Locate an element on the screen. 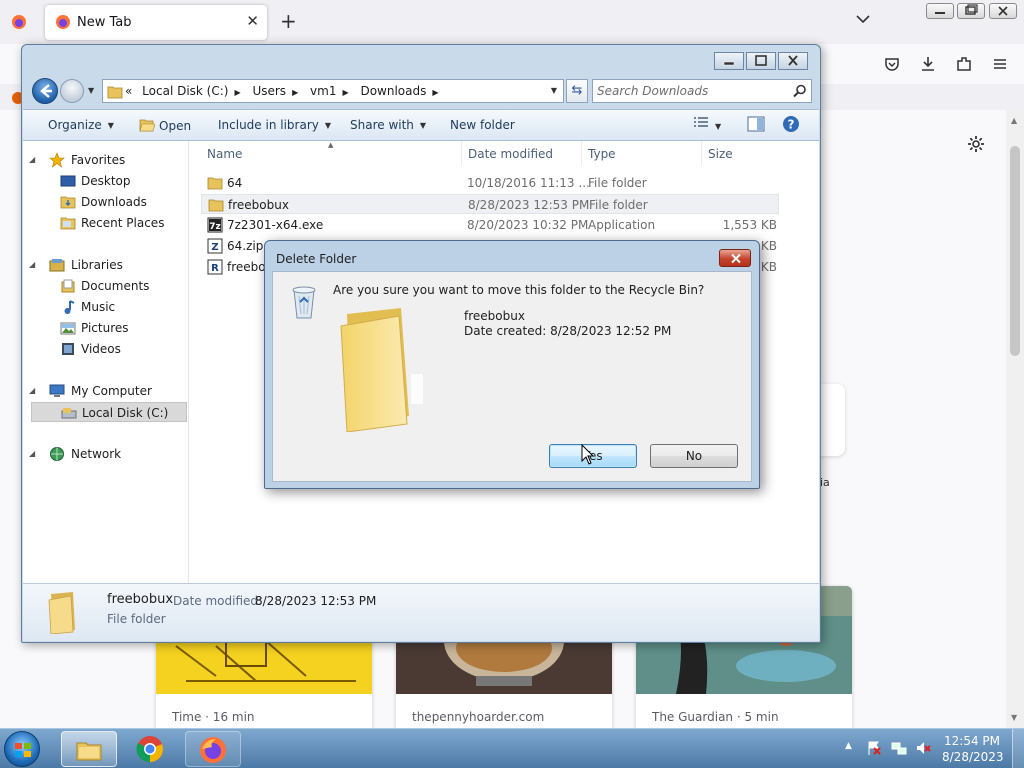 Image resolution: width=1024 pixels, height=768 pixels. column-header-size: Size is located at coordinates (720, 154).